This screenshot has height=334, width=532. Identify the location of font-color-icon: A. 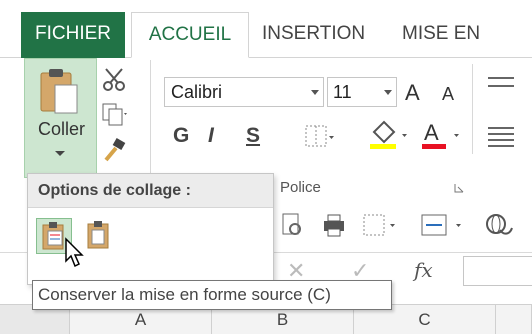
(442, 134).